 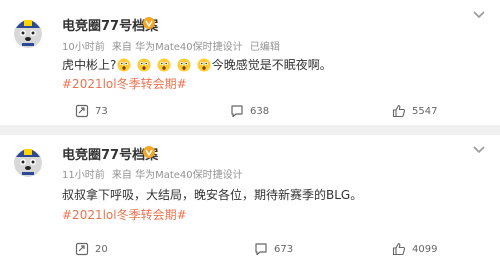 I want to click on post-text: 叔叔拿下呼吸，大结局，晚安各位，期待新赛季的BLG。, so click(x=212, y=195).